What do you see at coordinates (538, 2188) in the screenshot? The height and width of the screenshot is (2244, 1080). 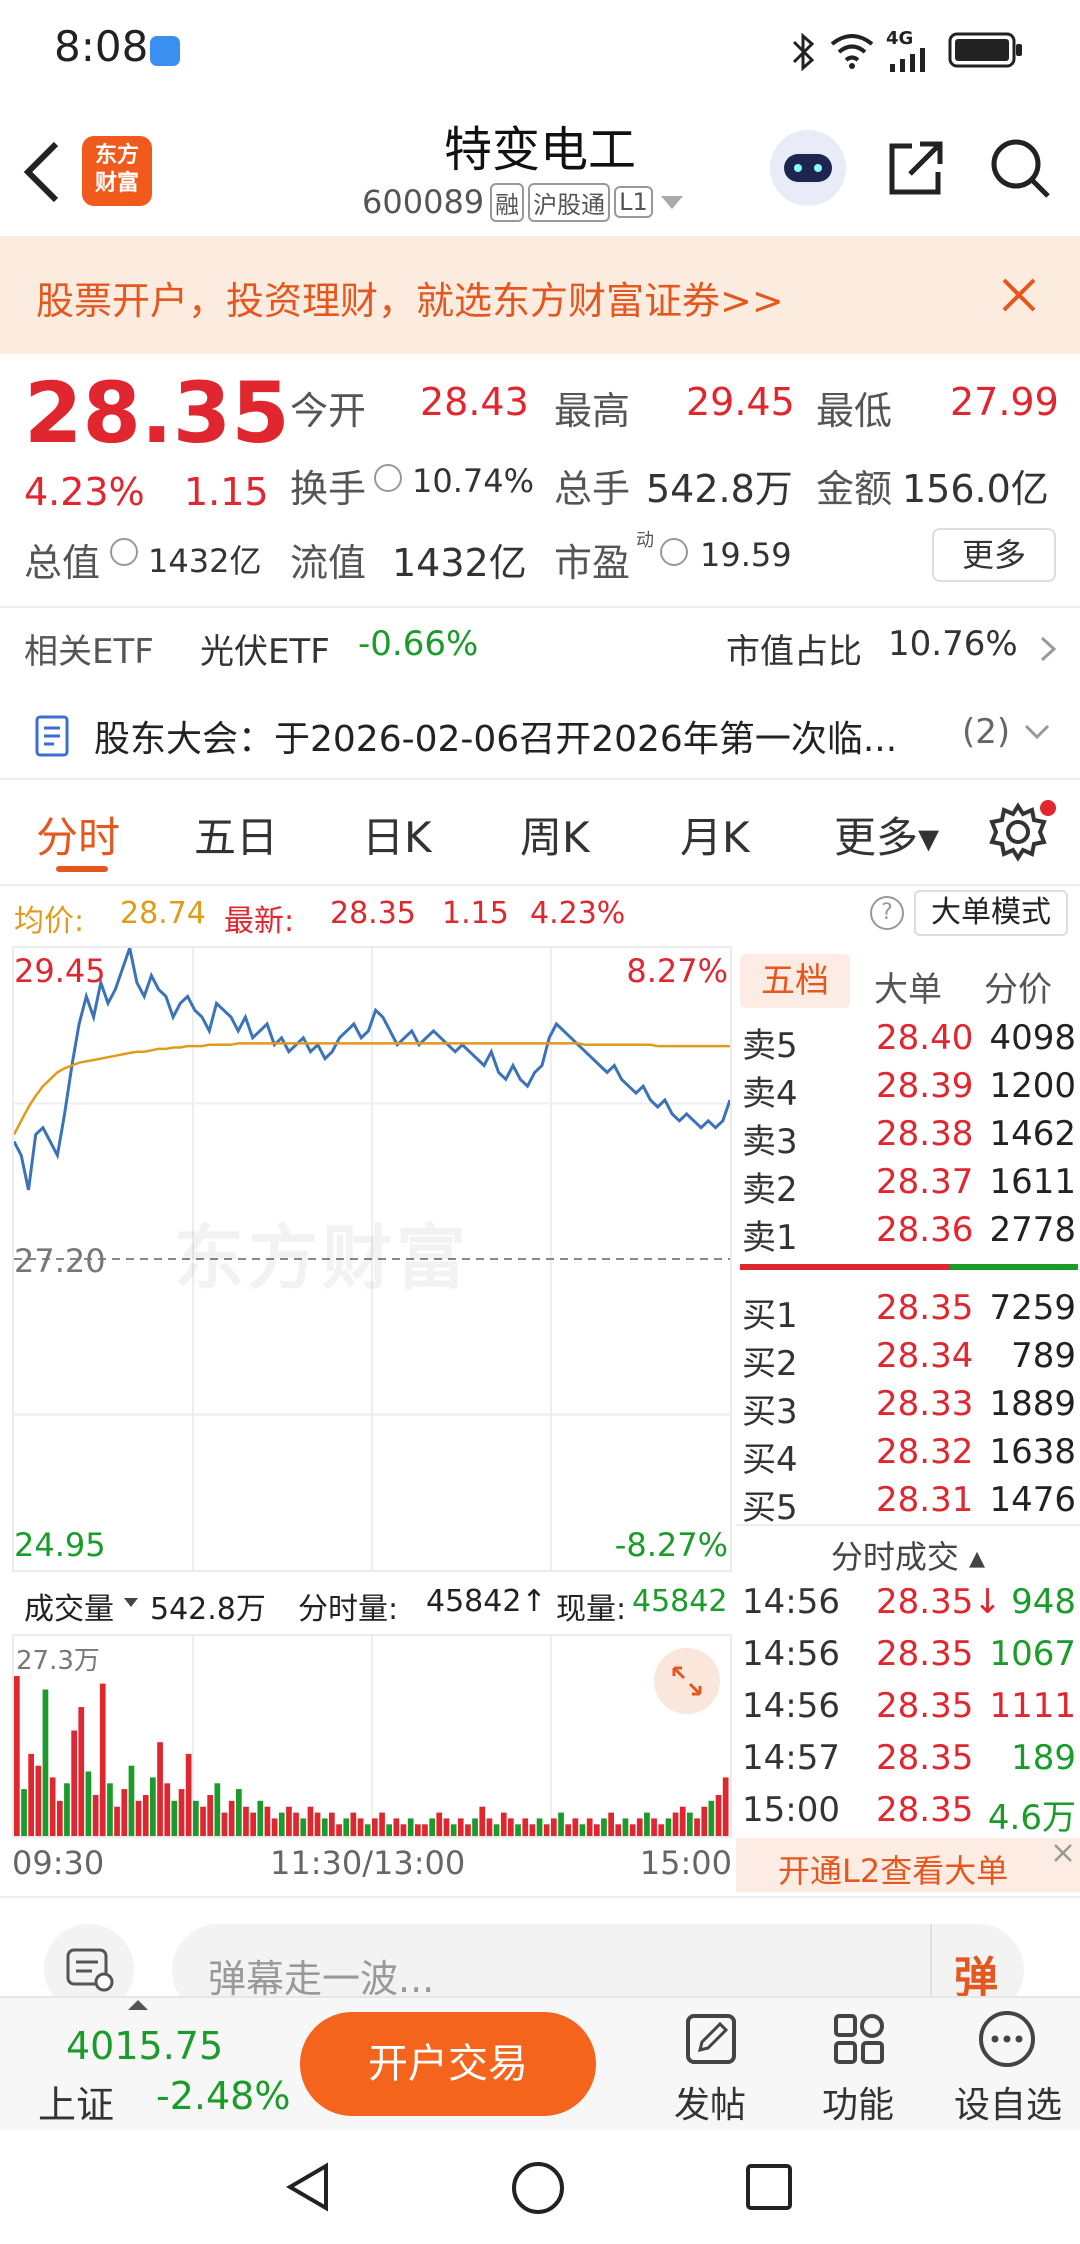 I see `home-circle-icon` at bounding box center [538, 2188].